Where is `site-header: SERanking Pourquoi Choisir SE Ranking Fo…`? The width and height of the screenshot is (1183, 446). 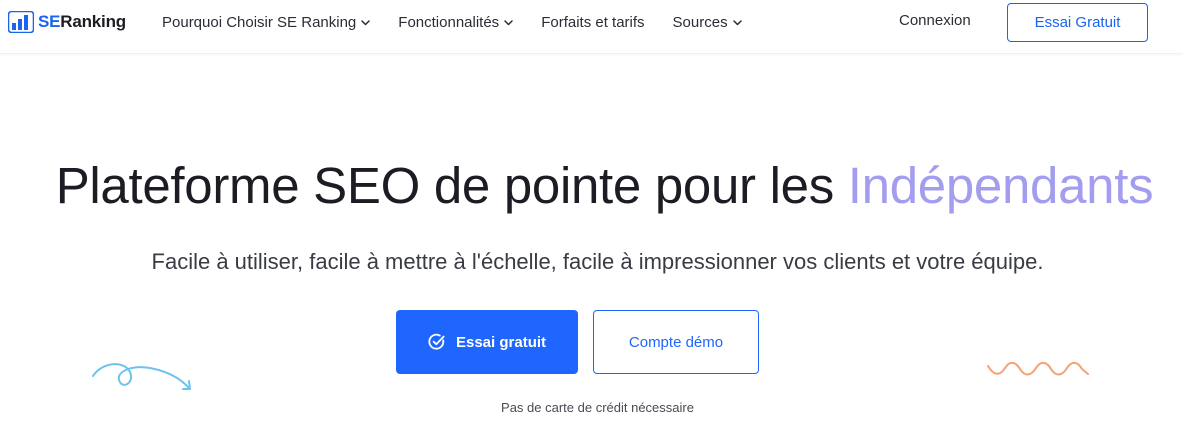
site-header: SERanking Pourquoi Choisir SE Ranking Fo… is located at coordinates (591, 27).